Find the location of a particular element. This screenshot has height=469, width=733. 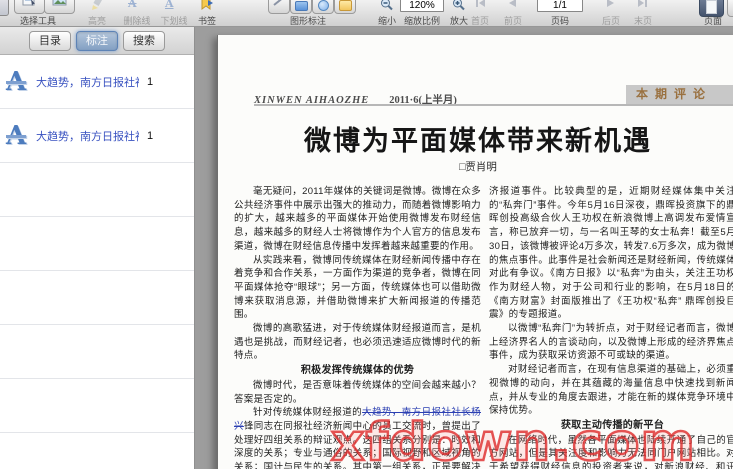

zoom-out-icon is located at coordinates (386, 5).